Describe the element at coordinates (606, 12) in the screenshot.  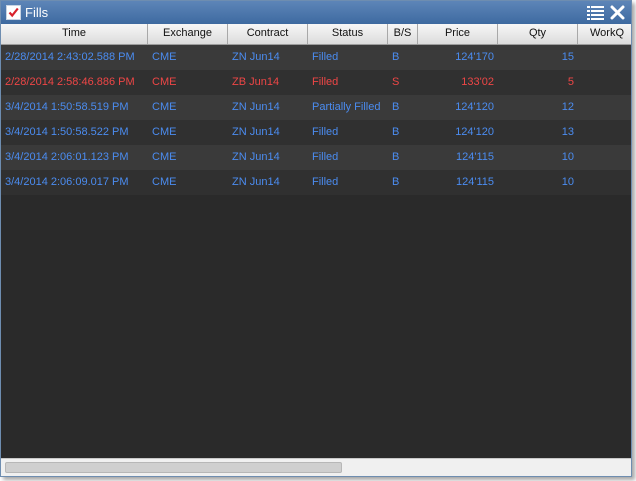
I see `title-actions` at that location.